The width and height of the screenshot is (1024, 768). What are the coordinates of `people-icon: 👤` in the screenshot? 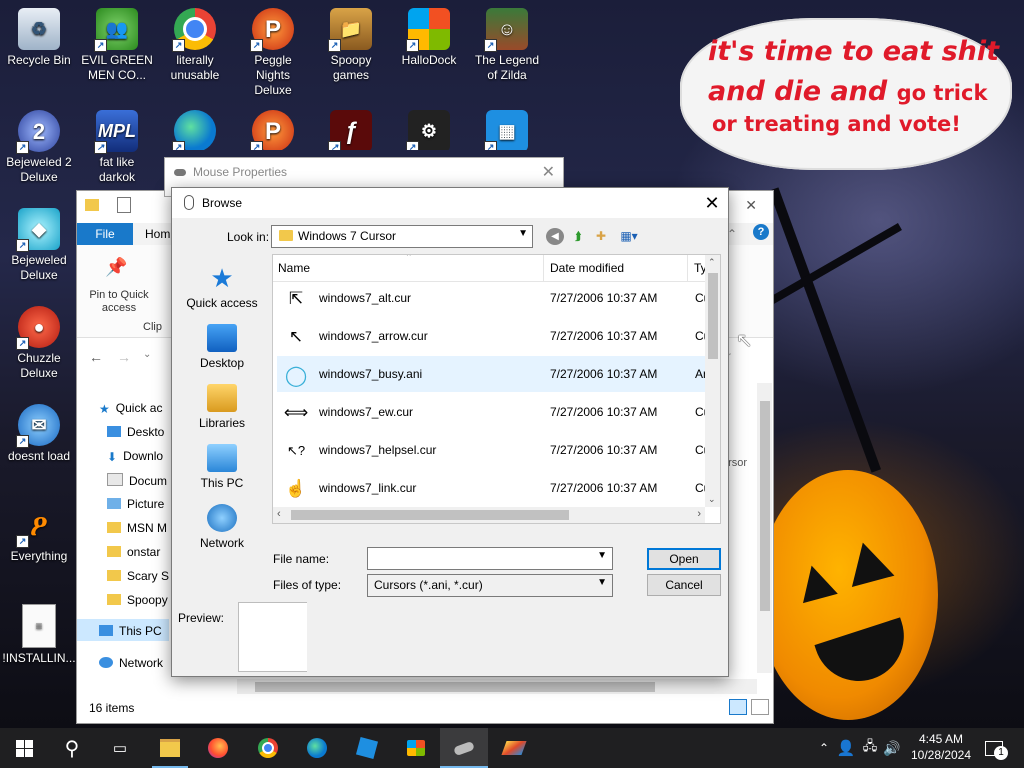 It's located at (846, 748).